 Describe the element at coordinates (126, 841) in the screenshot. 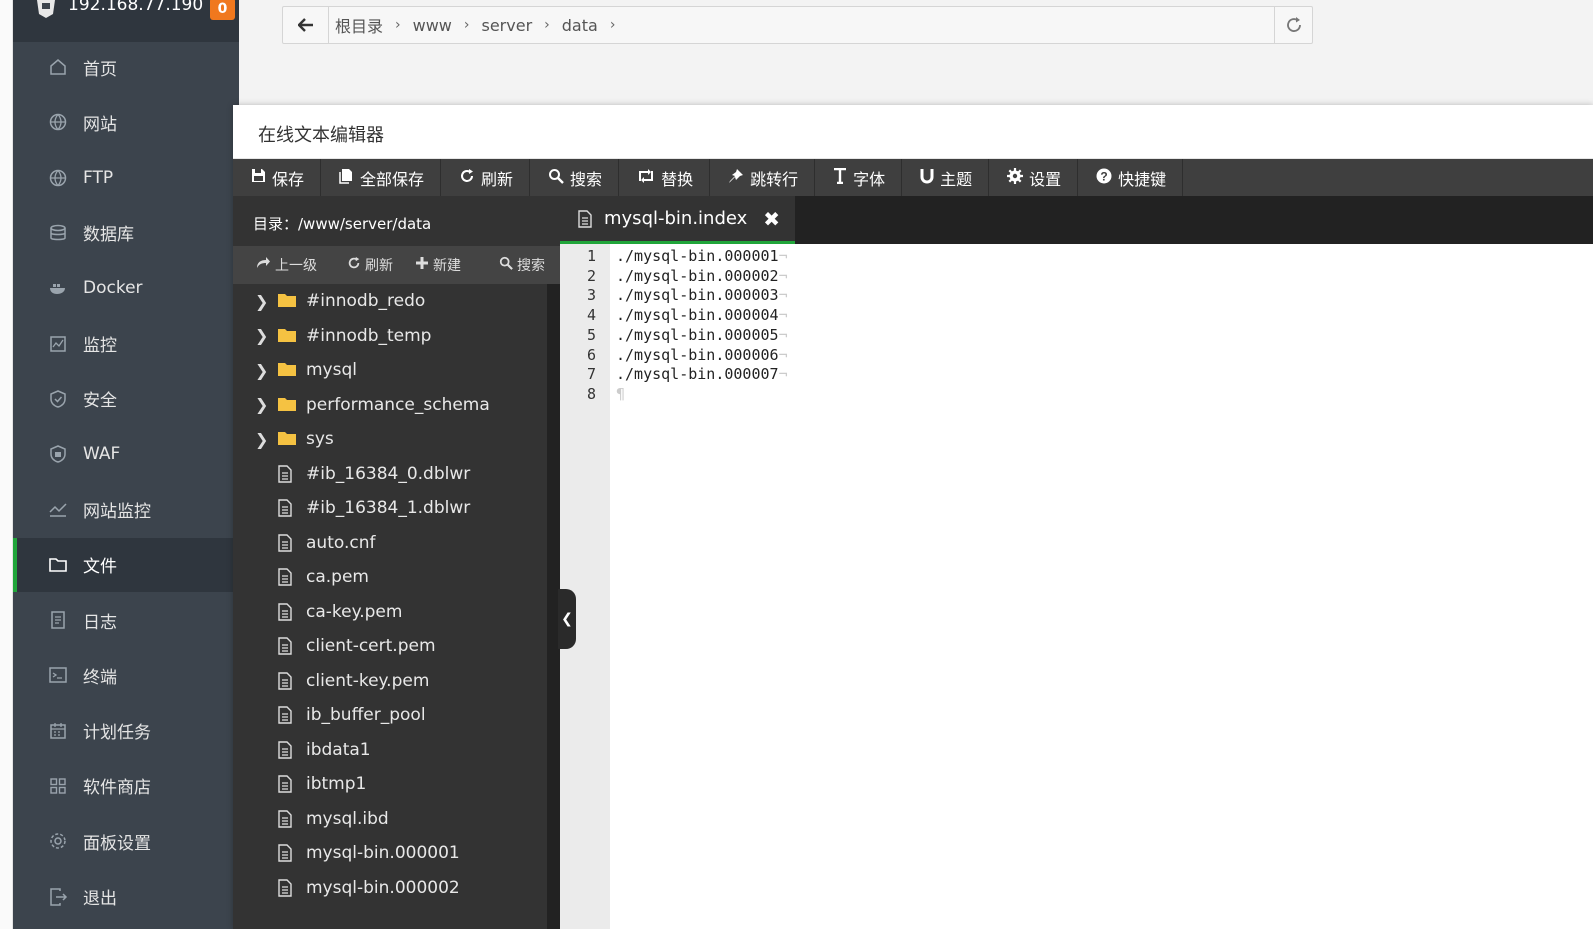

I see `sidebar-item-14: 面板设置` at that location.